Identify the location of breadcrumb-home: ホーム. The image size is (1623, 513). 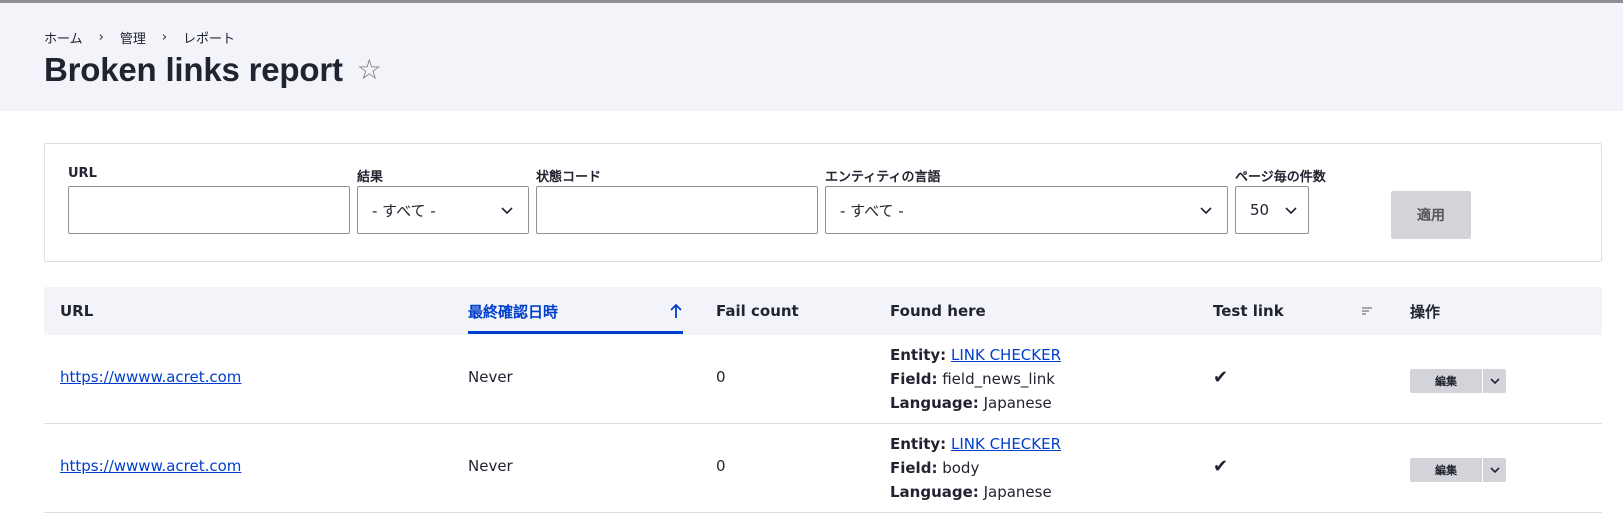
(63, 37).